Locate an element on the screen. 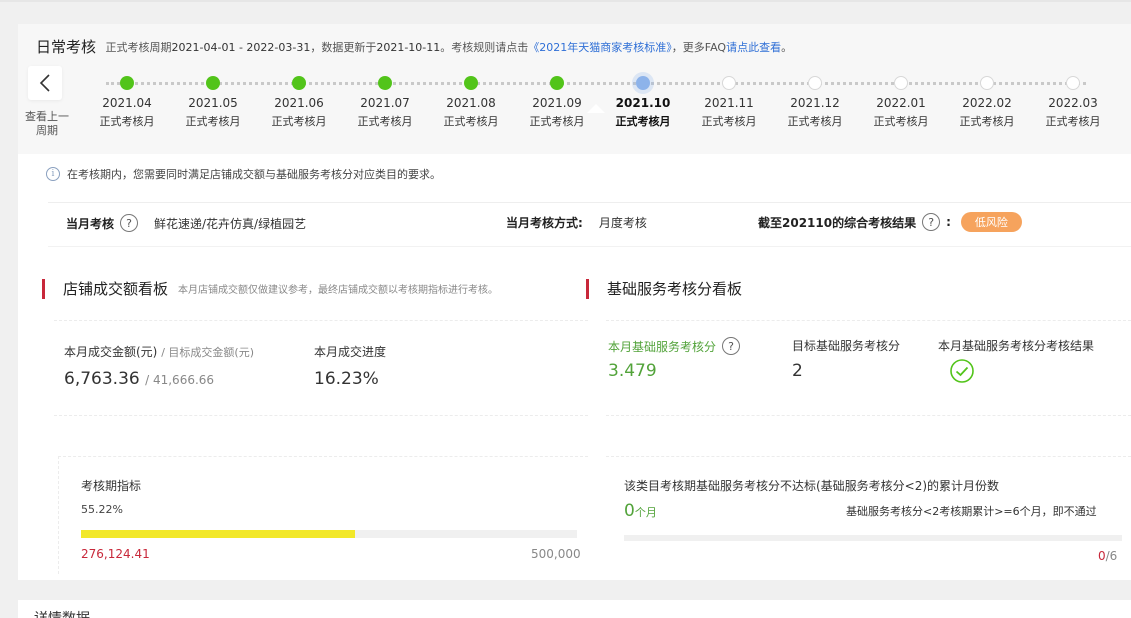  timeline-month-2: 2021.06 正式考核月 is located at coordinates (299, 100).